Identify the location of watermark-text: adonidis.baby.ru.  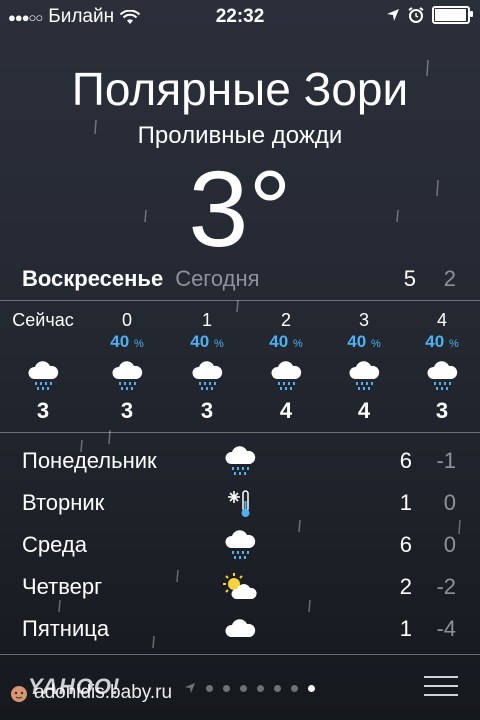
(103, 692).